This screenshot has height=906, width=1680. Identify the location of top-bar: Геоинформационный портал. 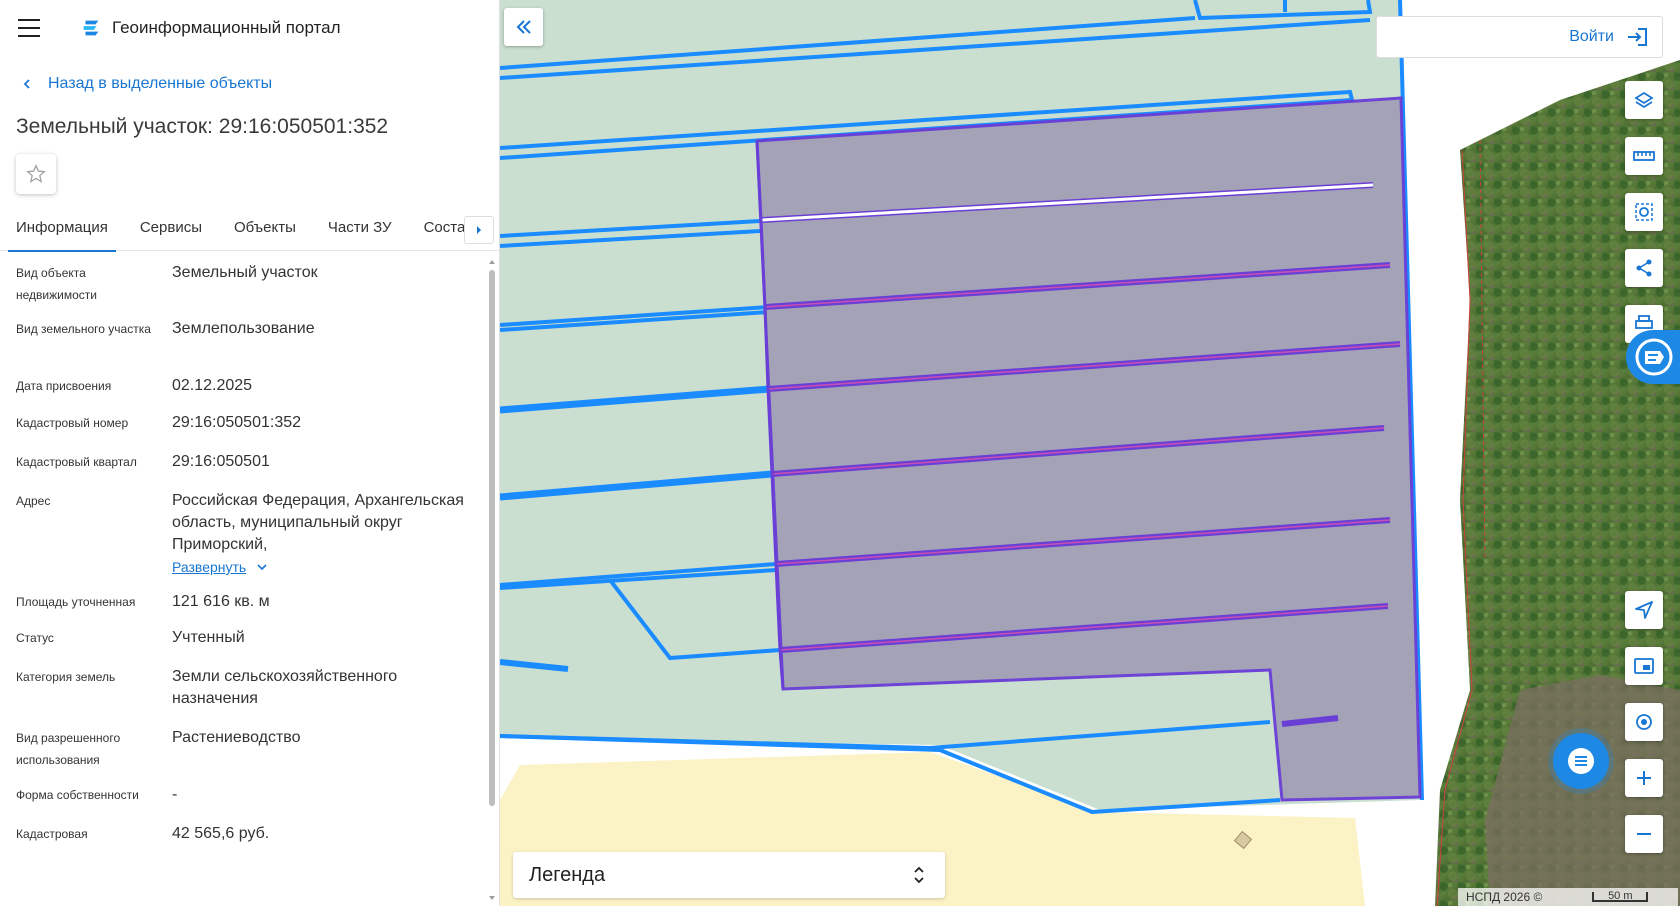
(249, 28).